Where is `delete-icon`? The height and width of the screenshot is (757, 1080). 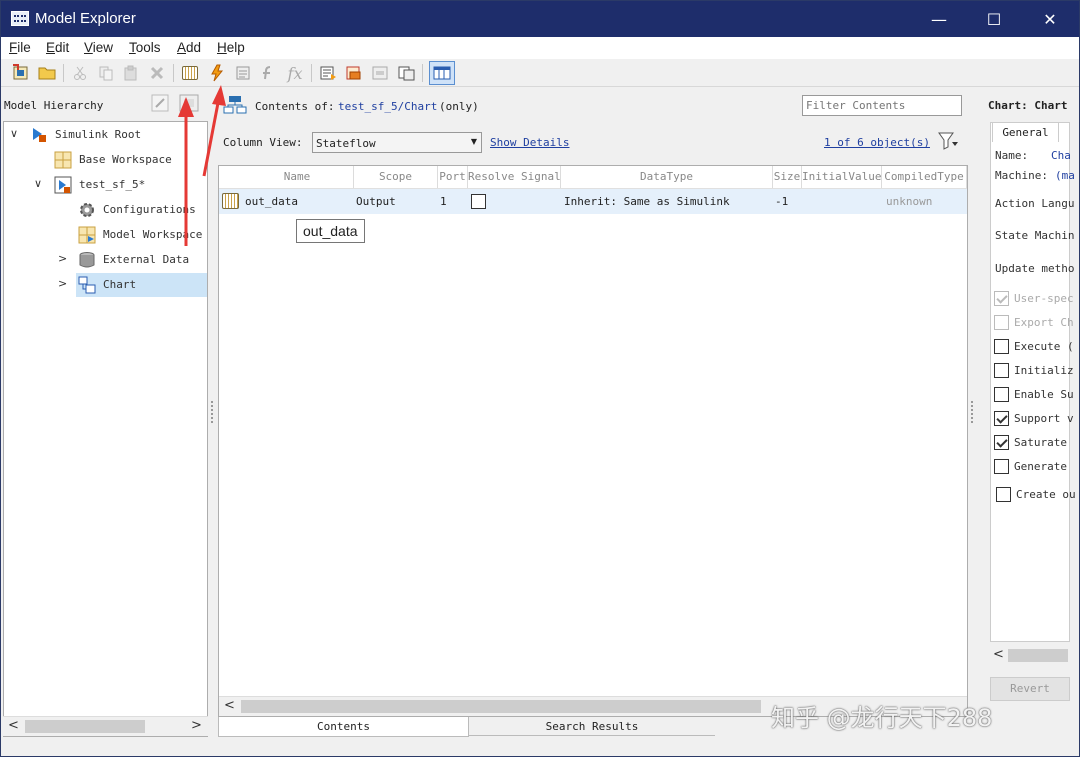
delete-icon is located at coordinates (157, 73).